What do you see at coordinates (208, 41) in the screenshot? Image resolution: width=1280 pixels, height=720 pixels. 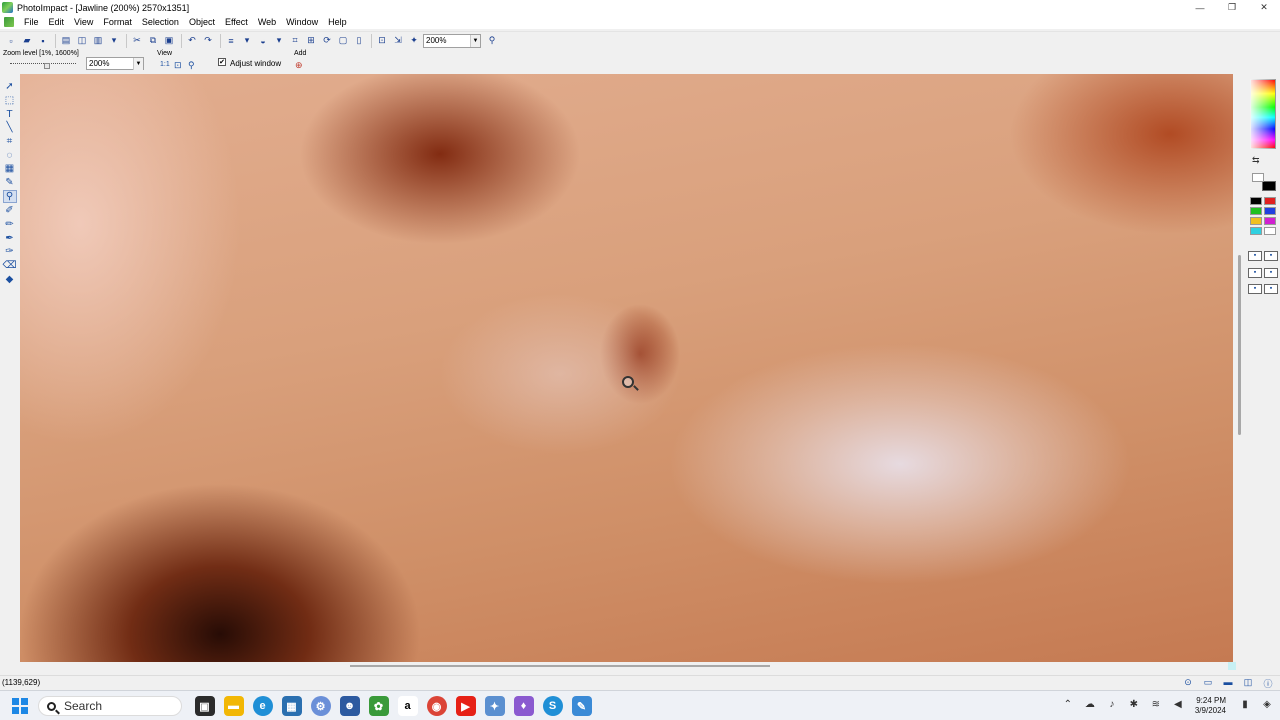 I see `redo-icon: ↷` at bounding box center [208, 41].